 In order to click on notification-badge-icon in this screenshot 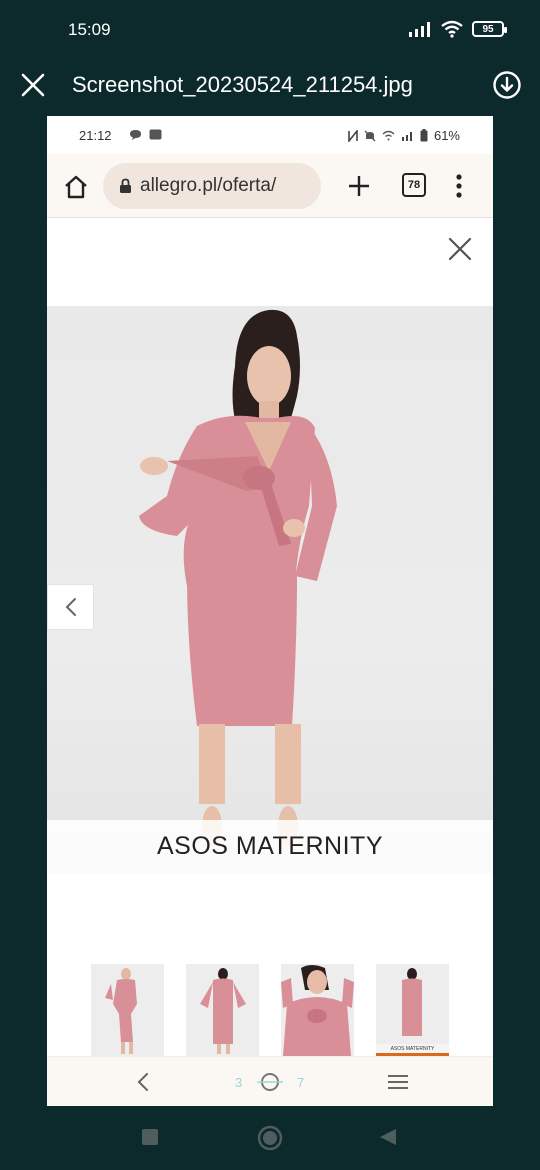, I will do `click(155, 134)`.